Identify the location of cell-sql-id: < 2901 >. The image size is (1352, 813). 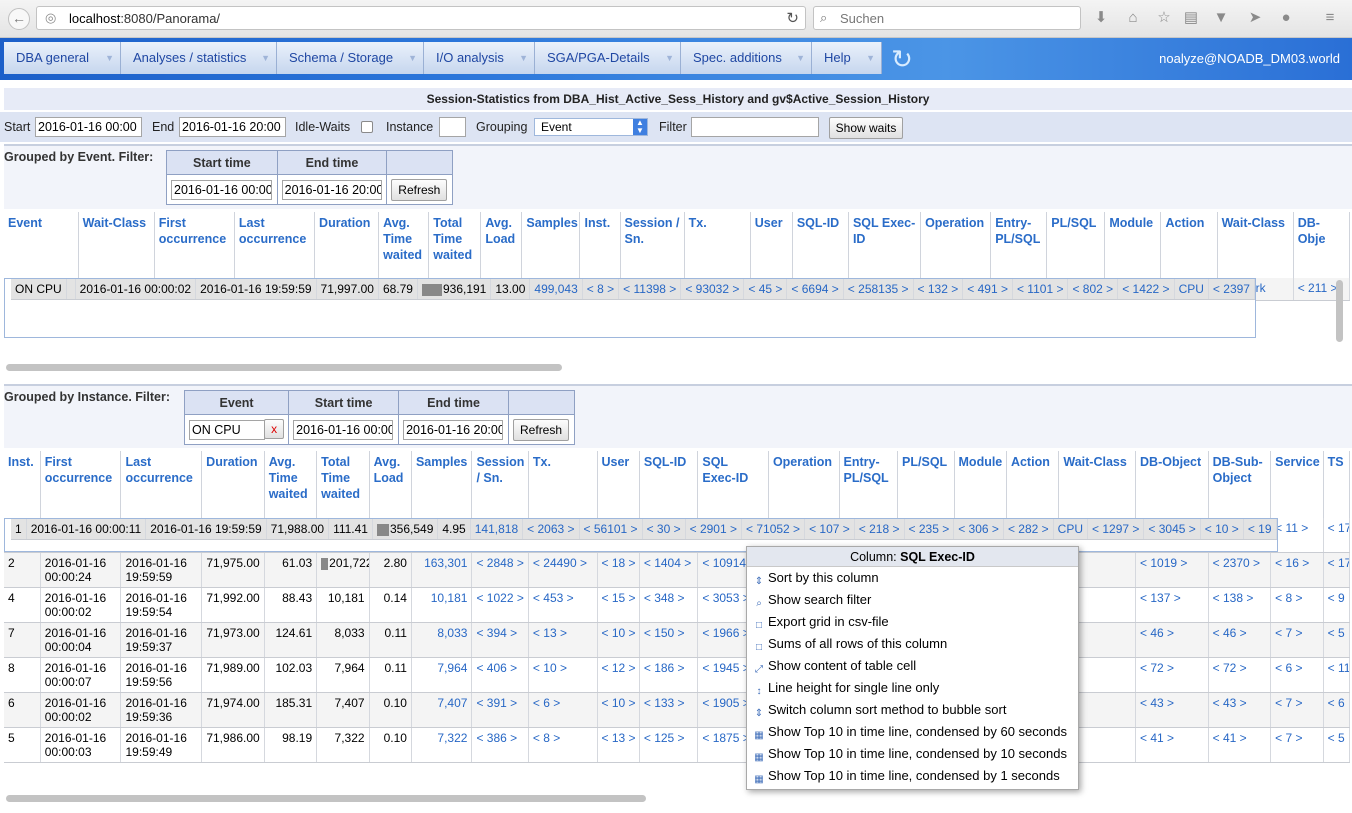
(714, 529).